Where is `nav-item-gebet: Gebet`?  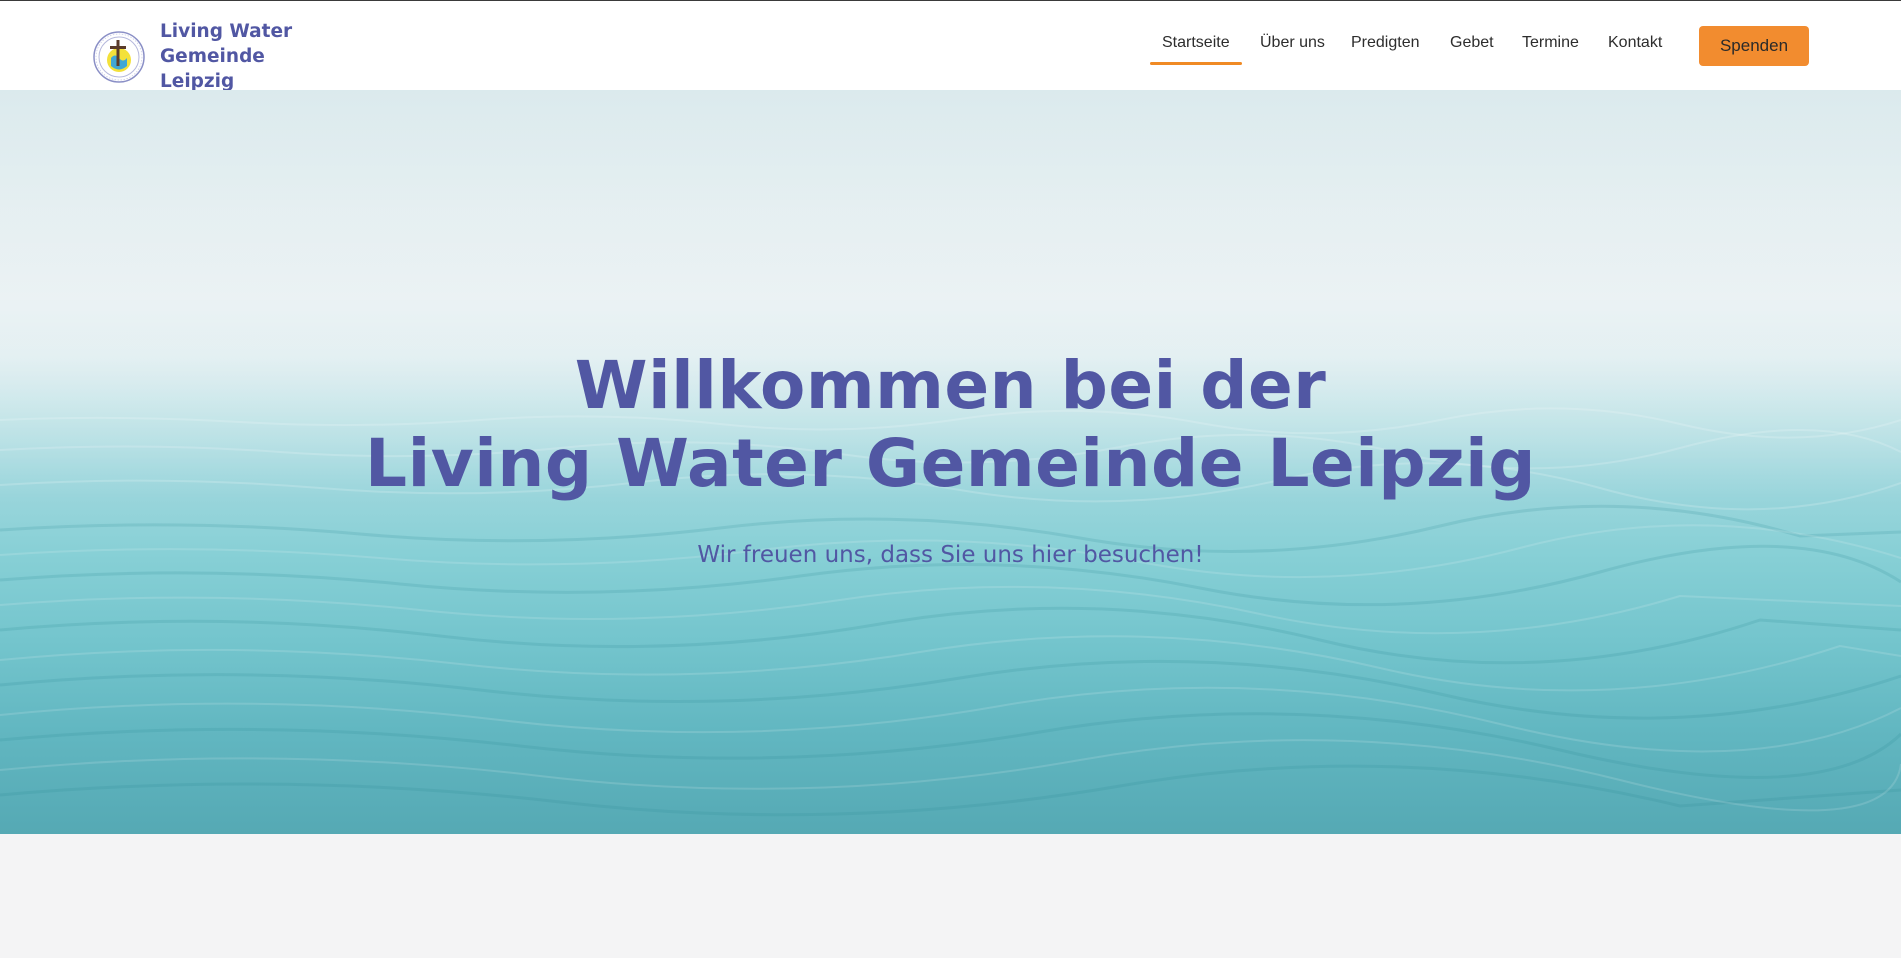 nav-item-gebet: Gebet is located at coordinates (1472, 43).